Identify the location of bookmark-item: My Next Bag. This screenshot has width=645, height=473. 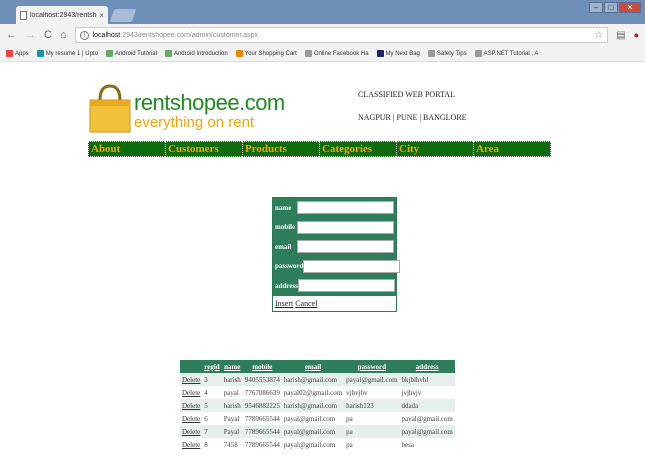
(398, 53).